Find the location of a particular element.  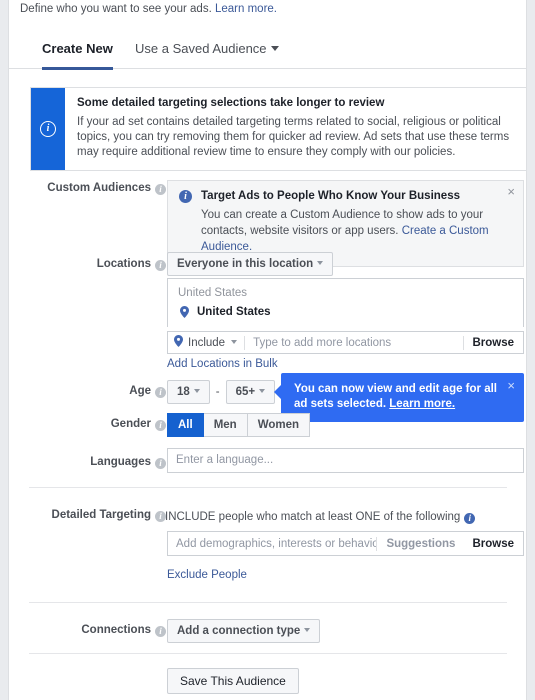

include-label: Include is located at coordinates (207, 342).